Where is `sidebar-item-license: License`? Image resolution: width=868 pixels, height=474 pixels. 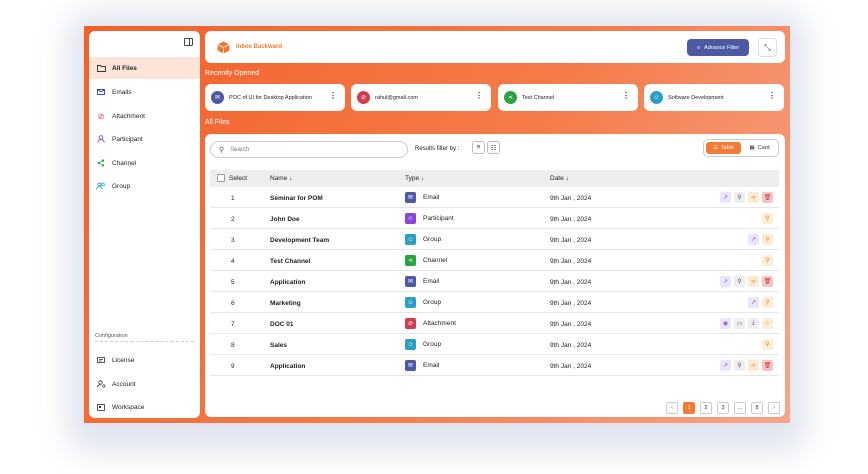 sidebar-item-license: License is located at coordinates (144, 360).